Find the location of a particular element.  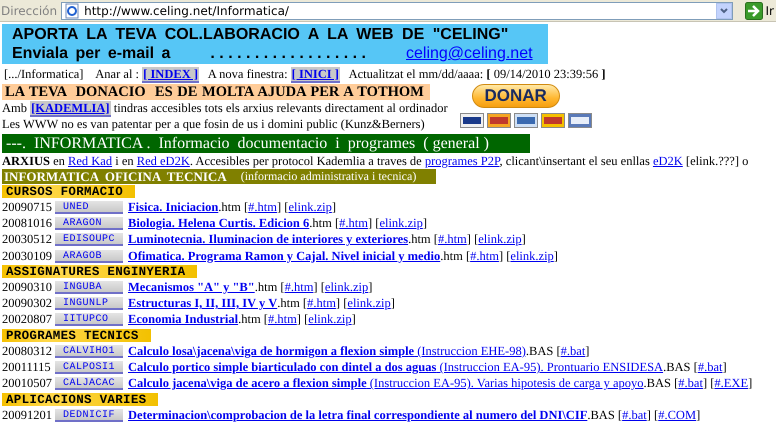

code-tag: CALJACAC is located at coordinates (89, 383).